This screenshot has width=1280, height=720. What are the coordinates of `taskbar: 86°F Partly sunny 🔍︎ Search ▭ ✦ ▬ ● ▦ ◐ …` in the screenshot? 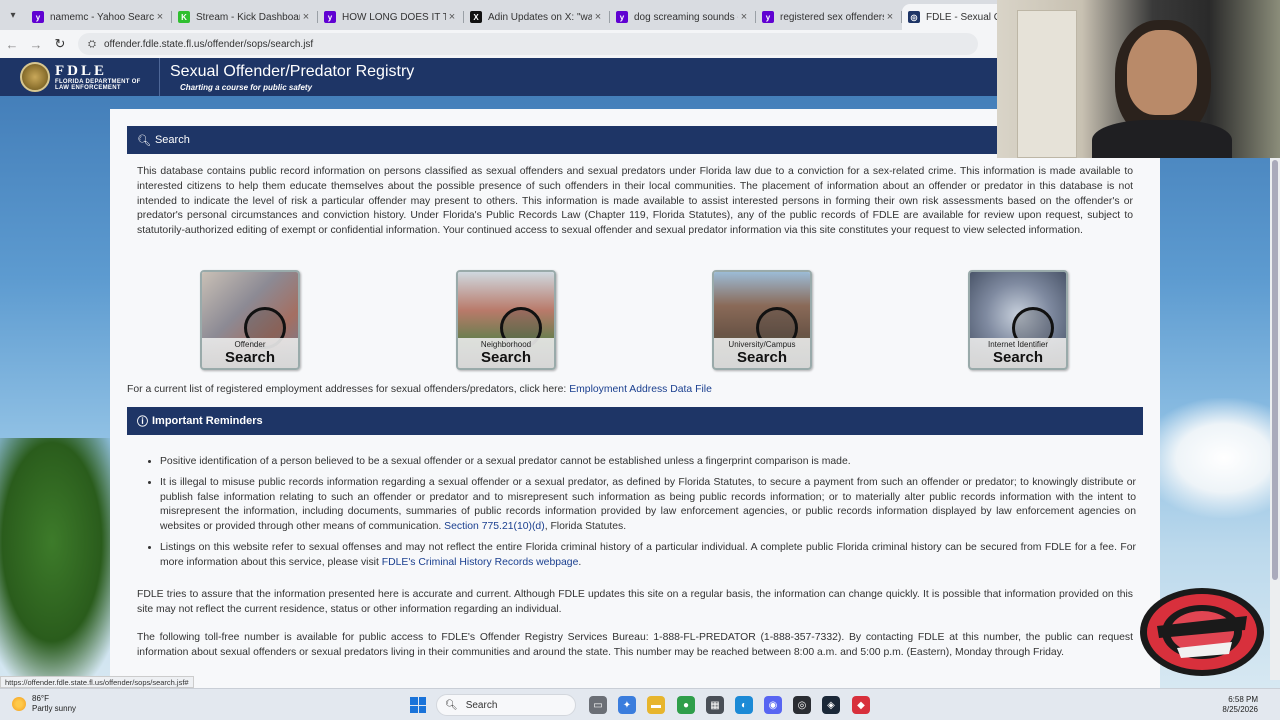 It's located at (640, 704).